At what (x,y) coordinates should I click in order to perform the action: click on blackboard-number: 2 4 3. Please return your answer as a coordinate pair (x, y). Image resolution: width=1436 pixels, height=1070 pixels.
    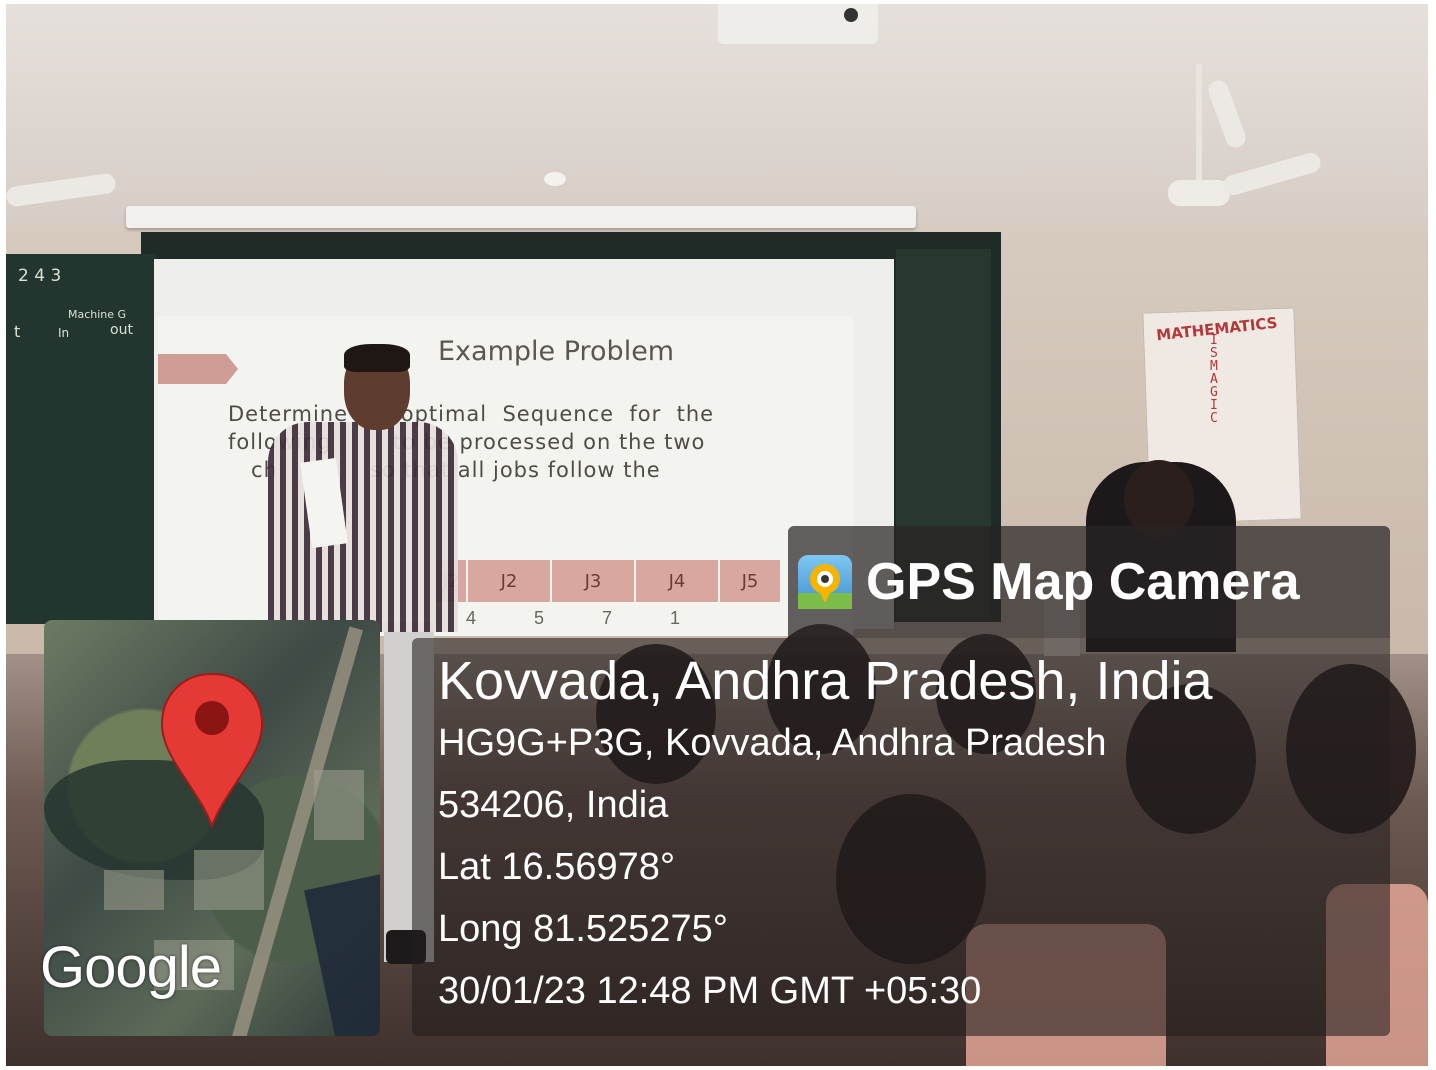
    Looking at the image, I should click on (40, 276).